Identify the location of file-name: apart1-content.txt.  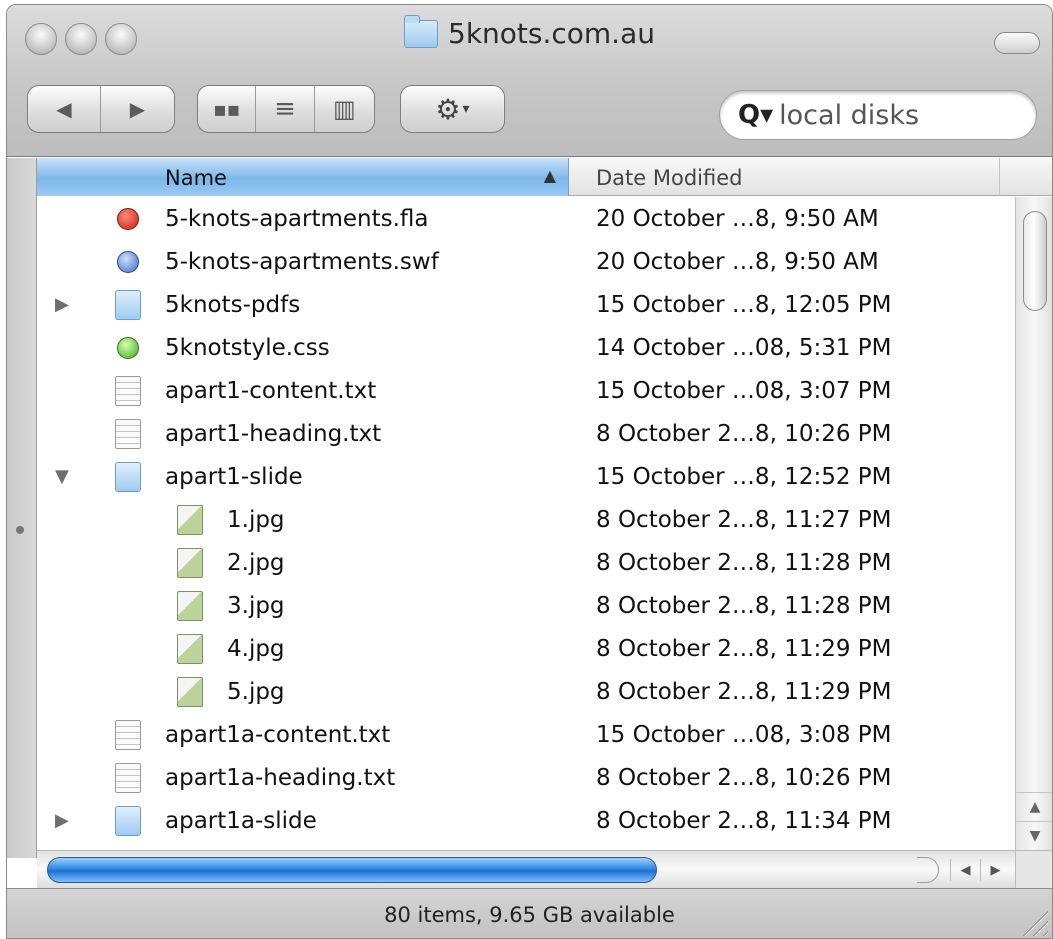
(271, 391).